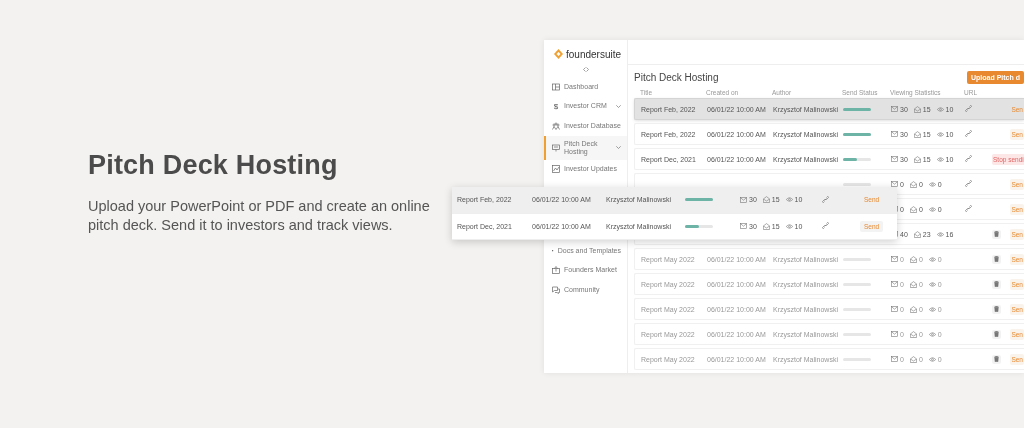 Image resolution: width=1024 pixels, height=428 pixels. What do you see at coordinates (594, 54) in the screenshot?
I see `logo-text: foundersuite` at bounding box center [594, 54].